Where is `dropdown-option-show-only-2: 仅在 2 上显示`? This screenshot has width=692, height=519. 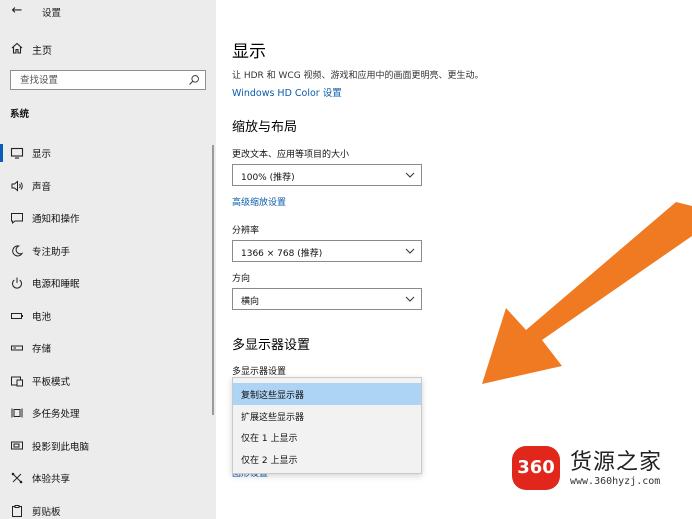
dropdown-option-show-only-2: 仅在 2 上显示 is located at coordinates (327, 459).